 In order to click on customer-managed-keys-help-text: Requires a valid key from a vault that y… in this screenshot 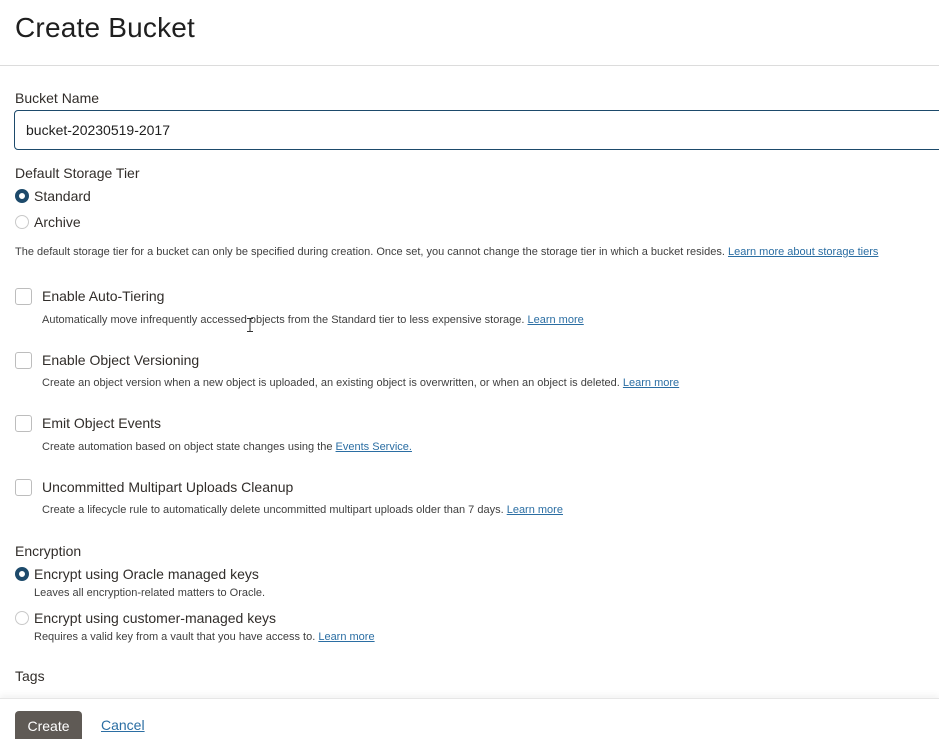, I will do `click(175, 637)`.